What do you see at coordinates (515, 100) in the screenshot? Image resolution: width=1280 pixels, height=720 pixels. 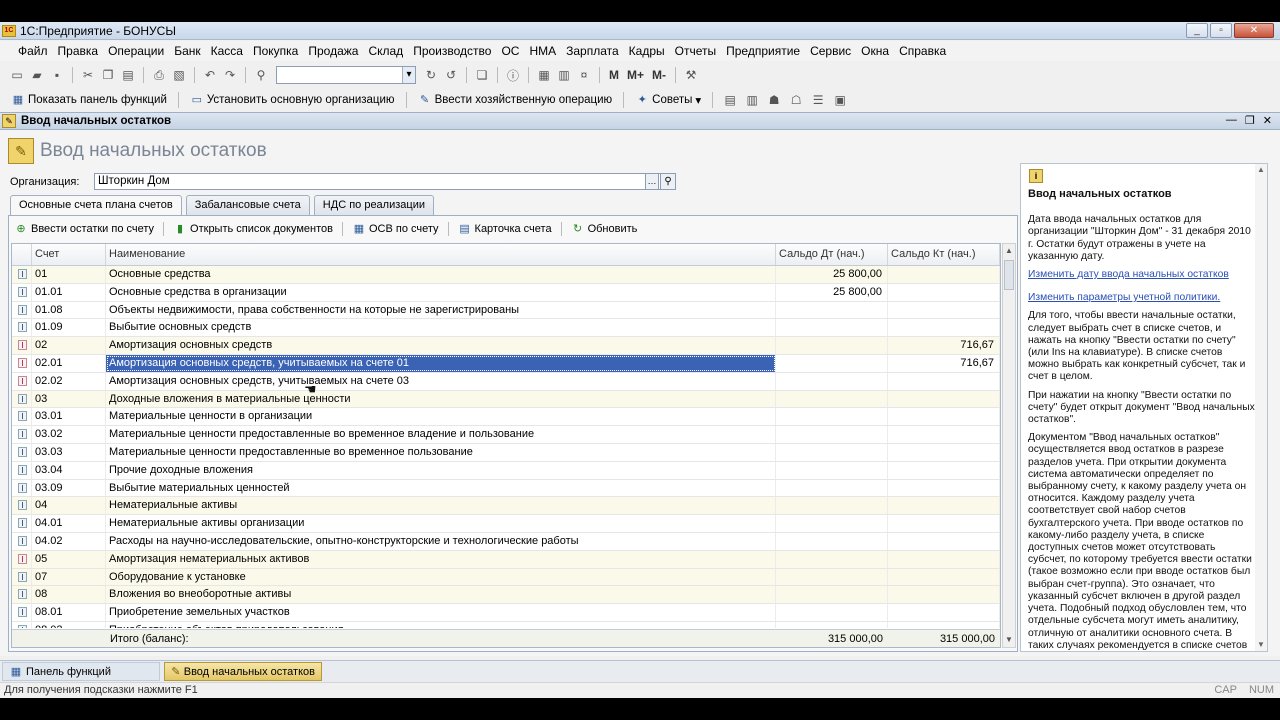 I see `enter-operation-button: ✎ Ввести хозяйственную операцию` at bounding box center [515, 100].